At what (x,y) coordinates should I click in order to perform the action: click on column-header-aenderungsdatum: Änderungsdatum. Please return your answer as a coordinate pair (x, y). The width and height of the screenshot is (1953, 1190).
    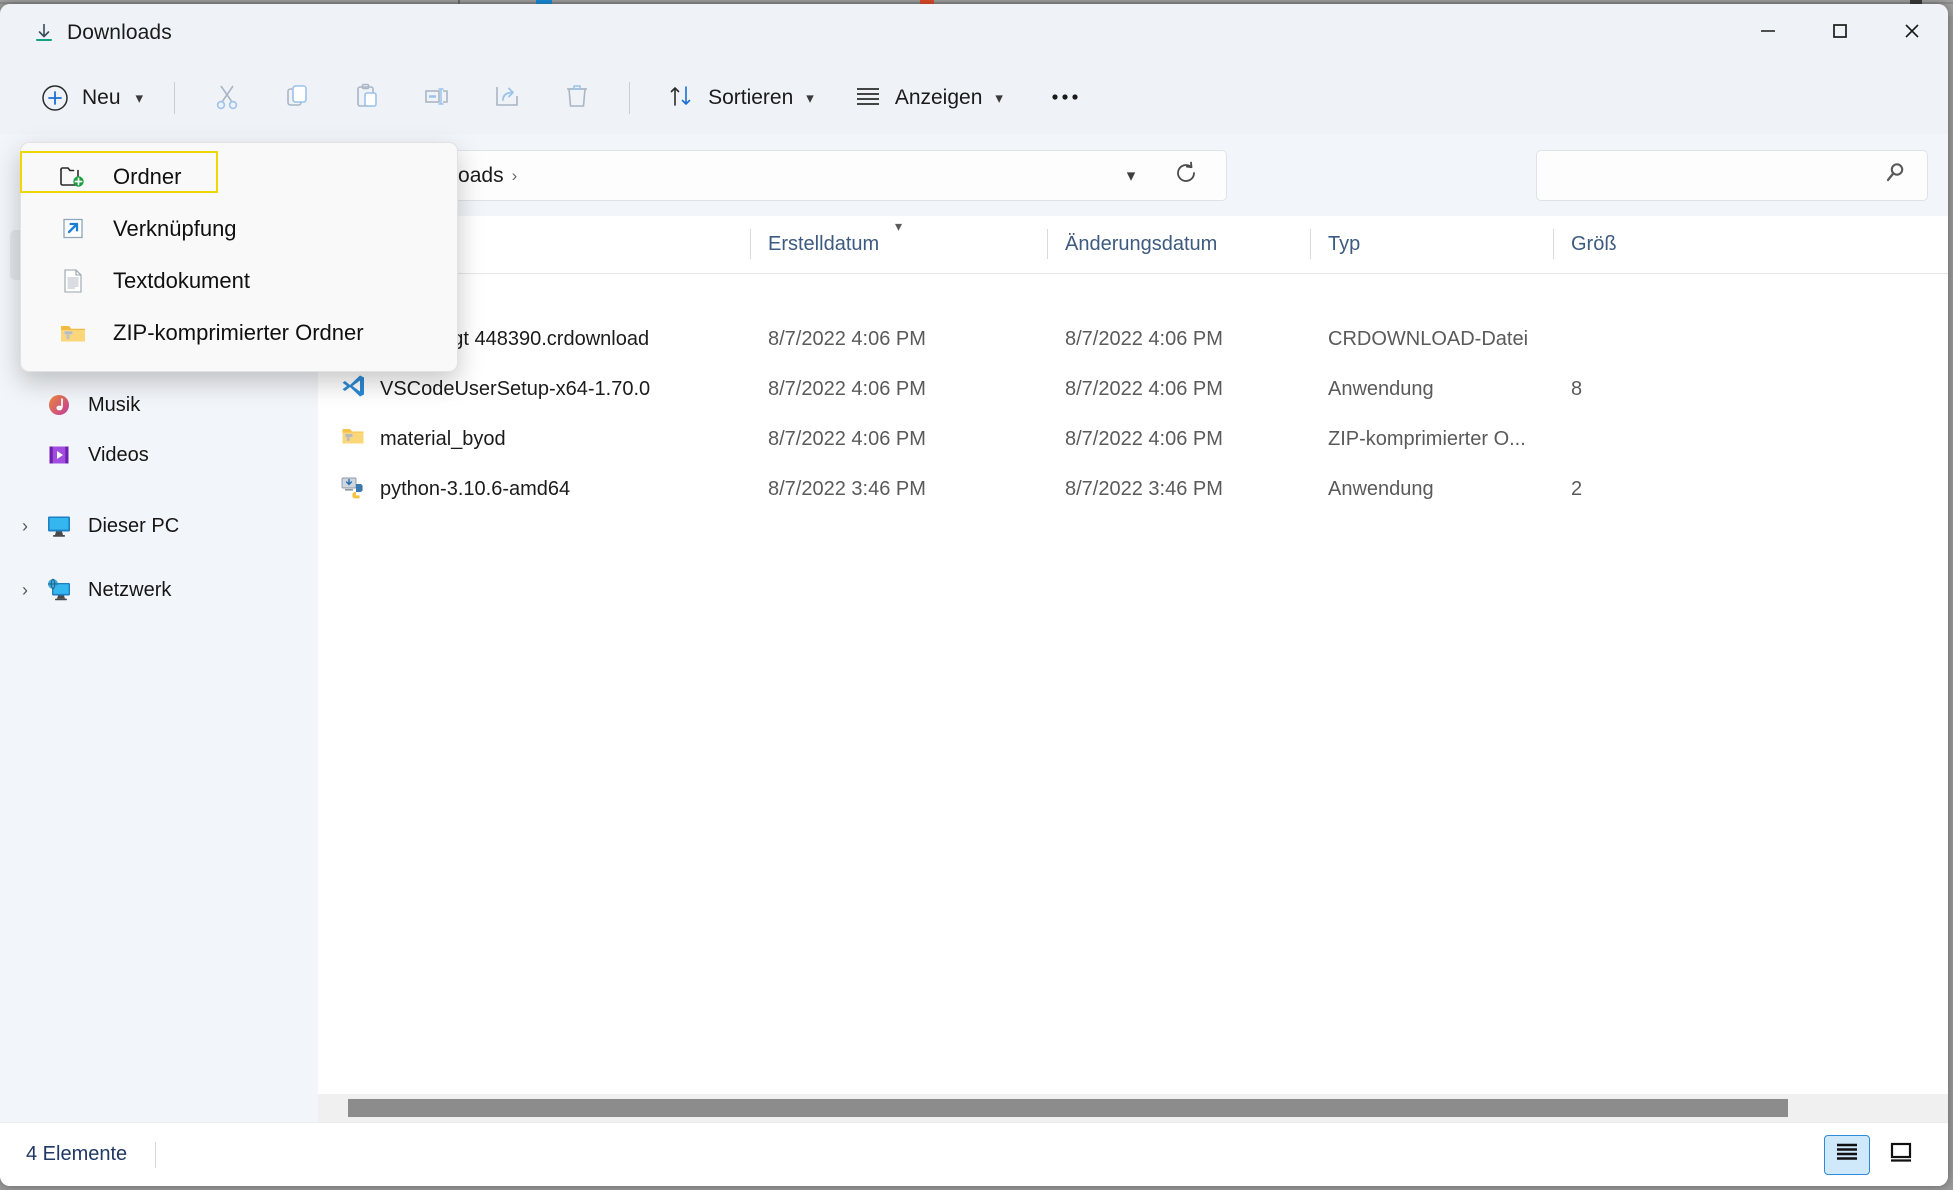
    Looking at the image, I should click on (1178, 244).